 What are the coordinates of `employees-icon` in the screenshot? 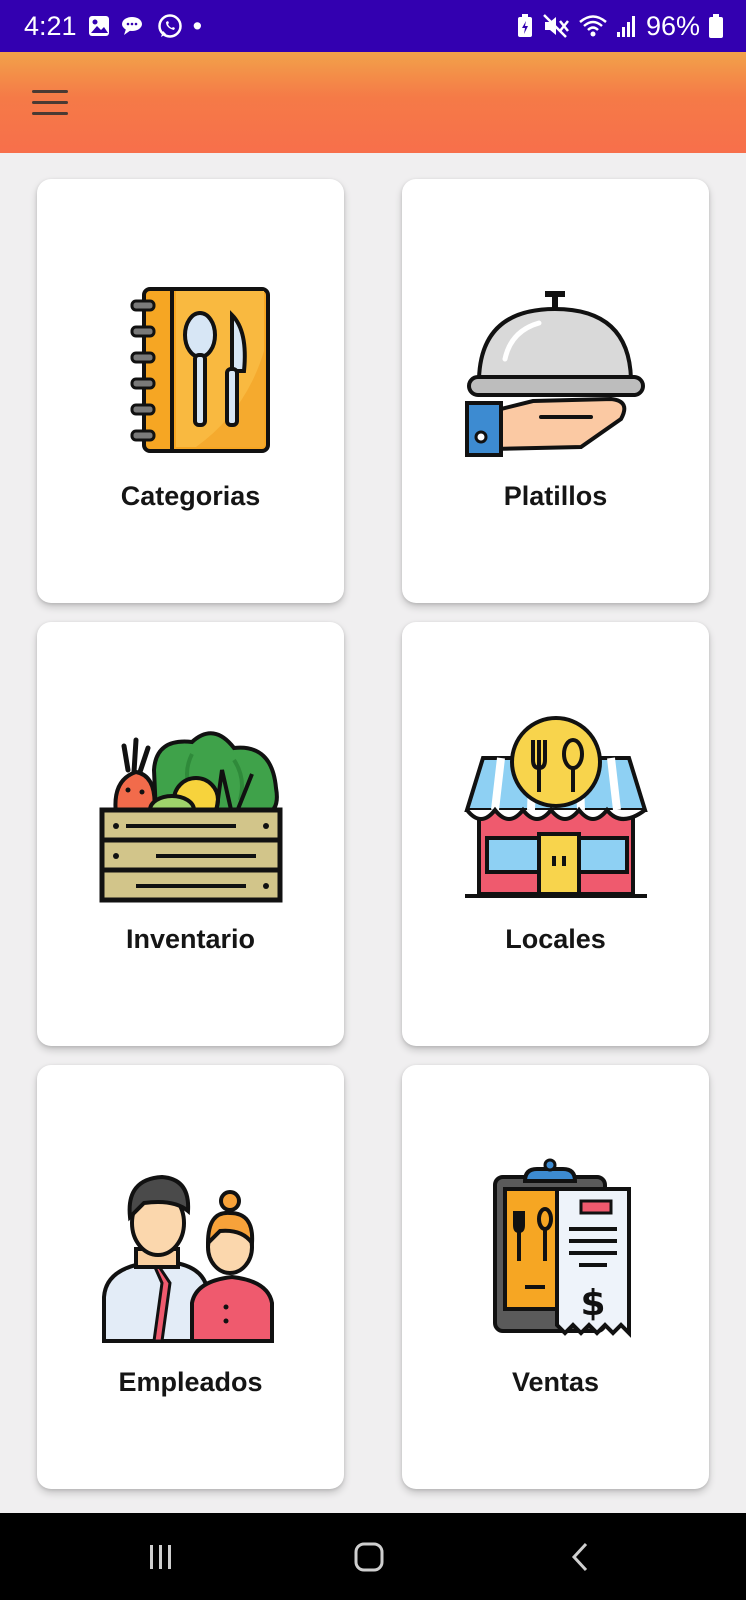 It's located at (191, 1252).